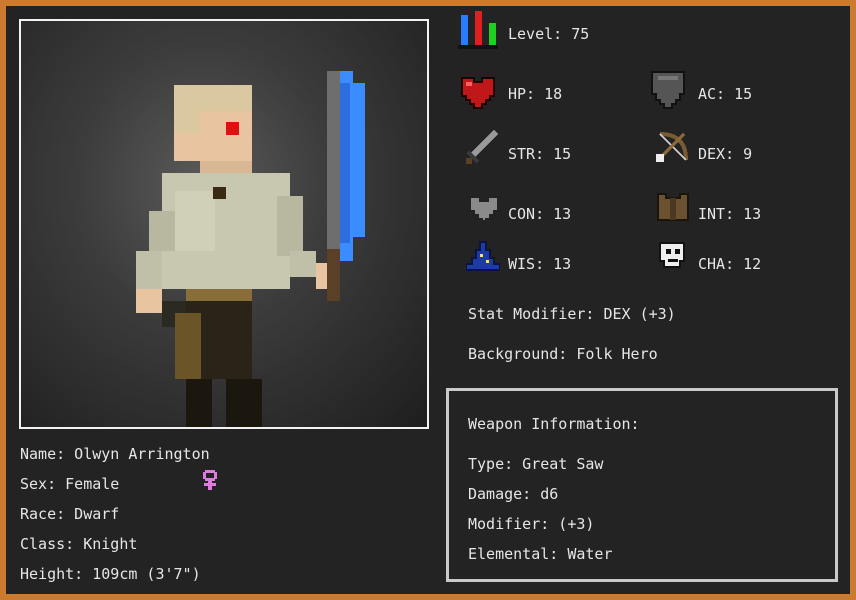 The height and width of the screenshot is (600, 856). What do you see at coordinates (668, 92) in the screenshot?
I see `shield-icon` at bounding box center [668, 92].